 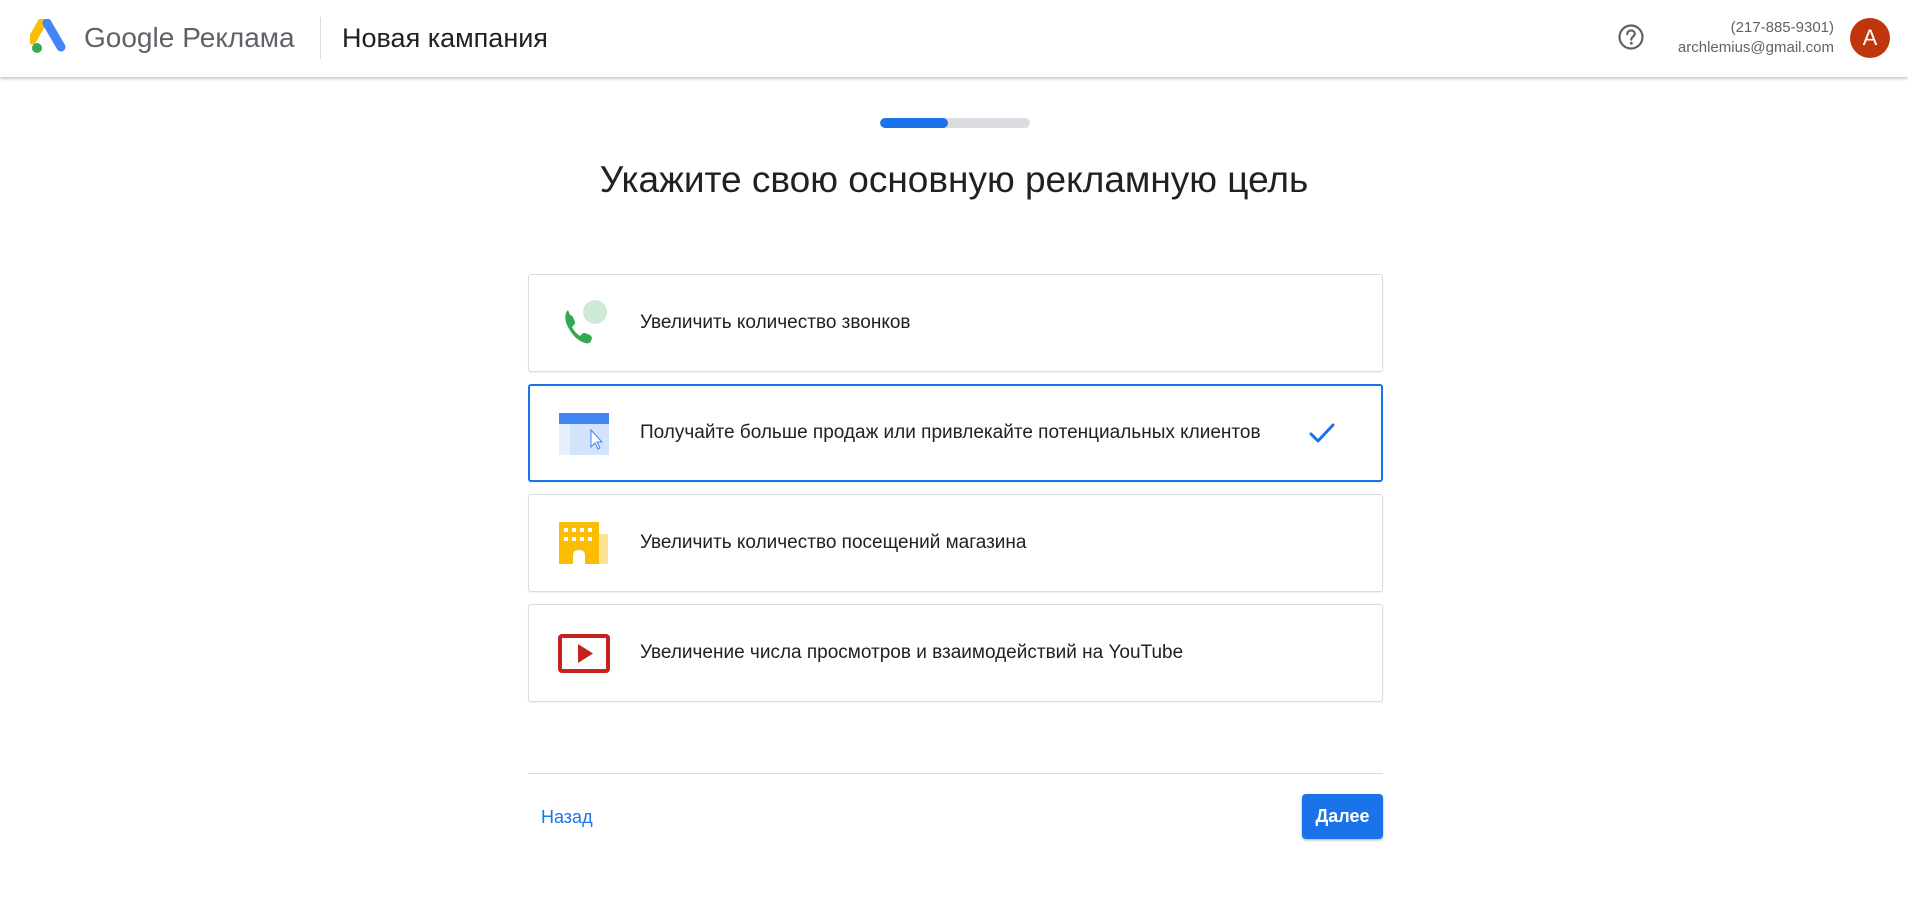 What do you see at coordinates (914, 123) in the screenshot?
I see `progress-fill` at bounding box center [914, 123].